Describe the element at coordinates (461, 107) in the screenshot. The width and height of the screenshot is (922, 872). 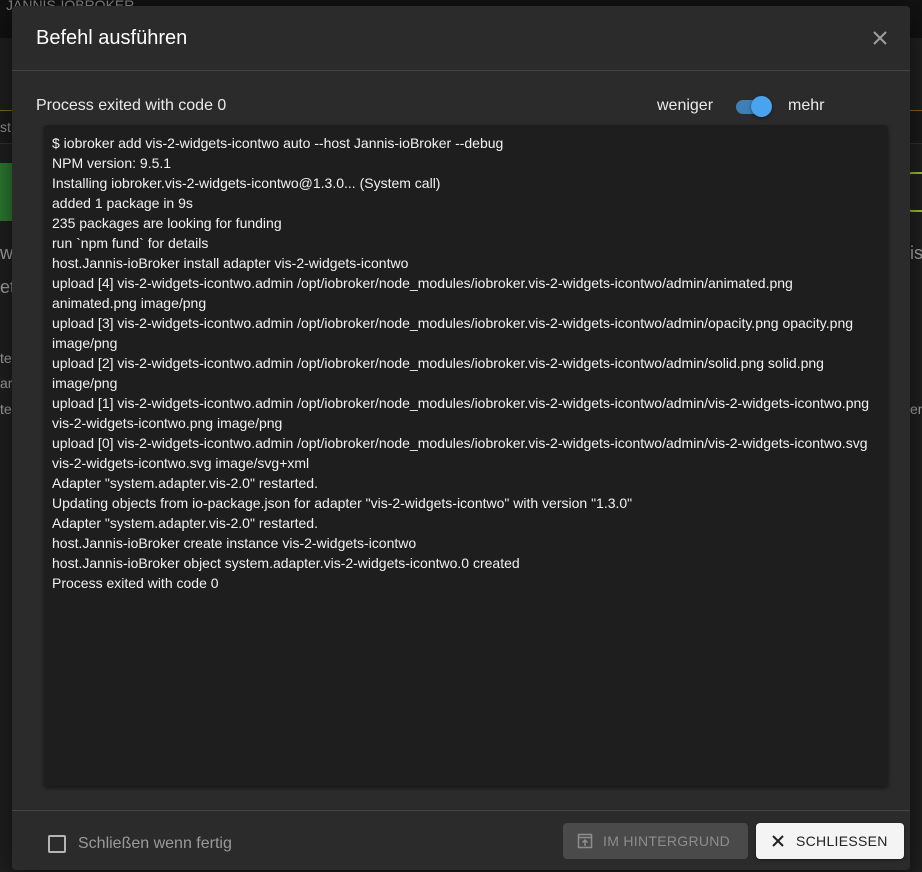
I see `status-row: Process exited with code 0 weniger mehr` at that location.